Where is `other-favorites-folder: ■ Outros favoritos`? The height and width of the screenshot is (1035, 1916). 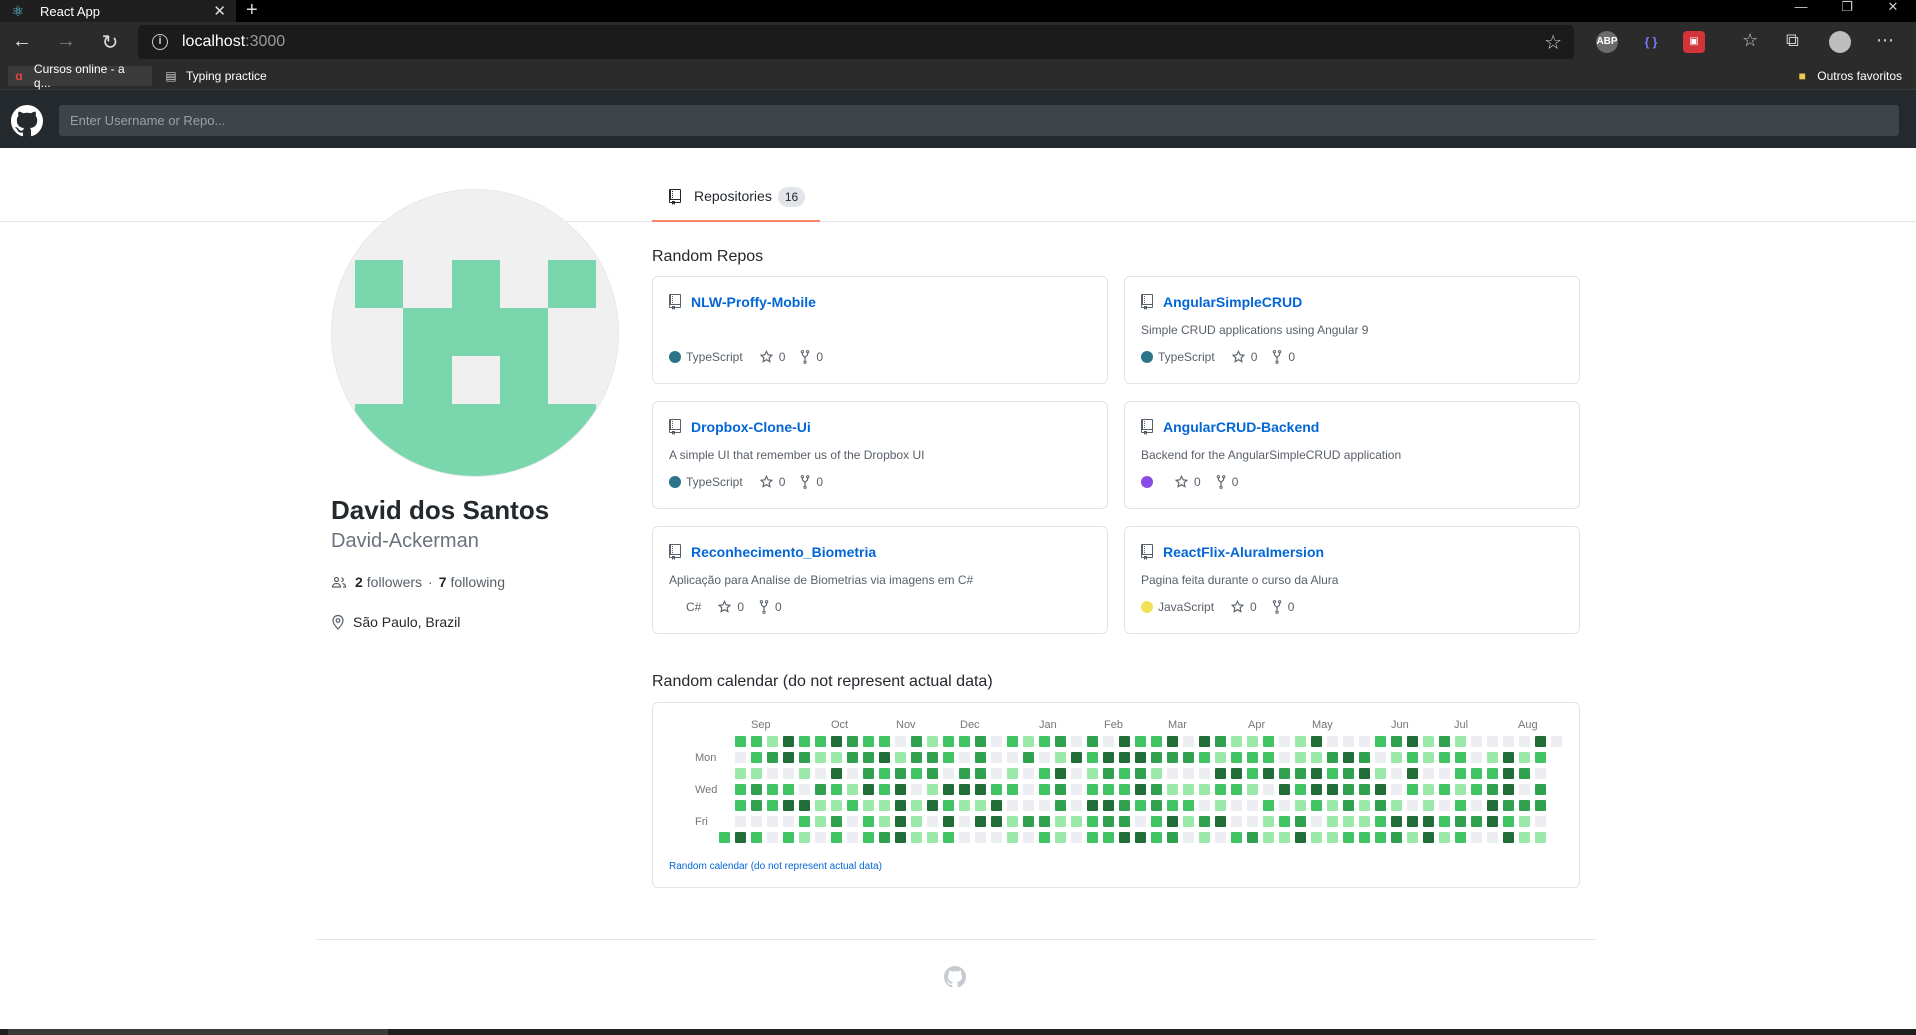 other-favorites-folder: ■ Outros favoritos is located at coordinates (1848, 76).